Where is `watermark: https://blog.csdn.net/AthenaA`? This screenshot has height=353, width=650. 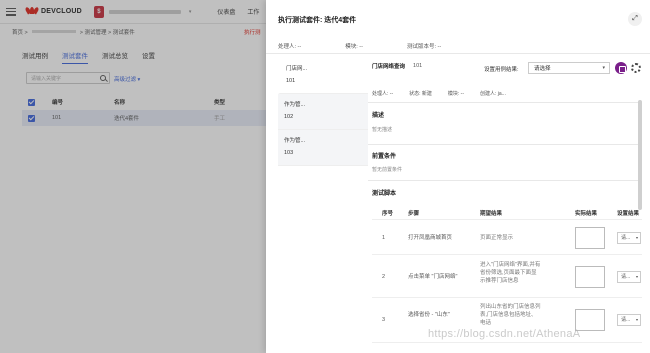
watermark: https://blog.csdn.net/AthenaA is located at coordinates (504, 334).